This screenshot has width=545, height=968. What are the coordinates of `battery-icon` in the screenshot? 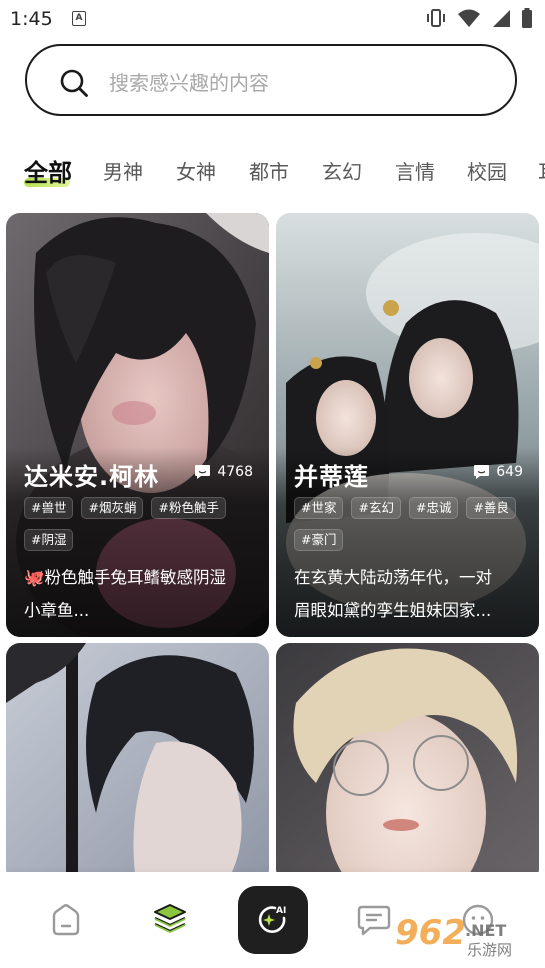 It's located at (527, 18).